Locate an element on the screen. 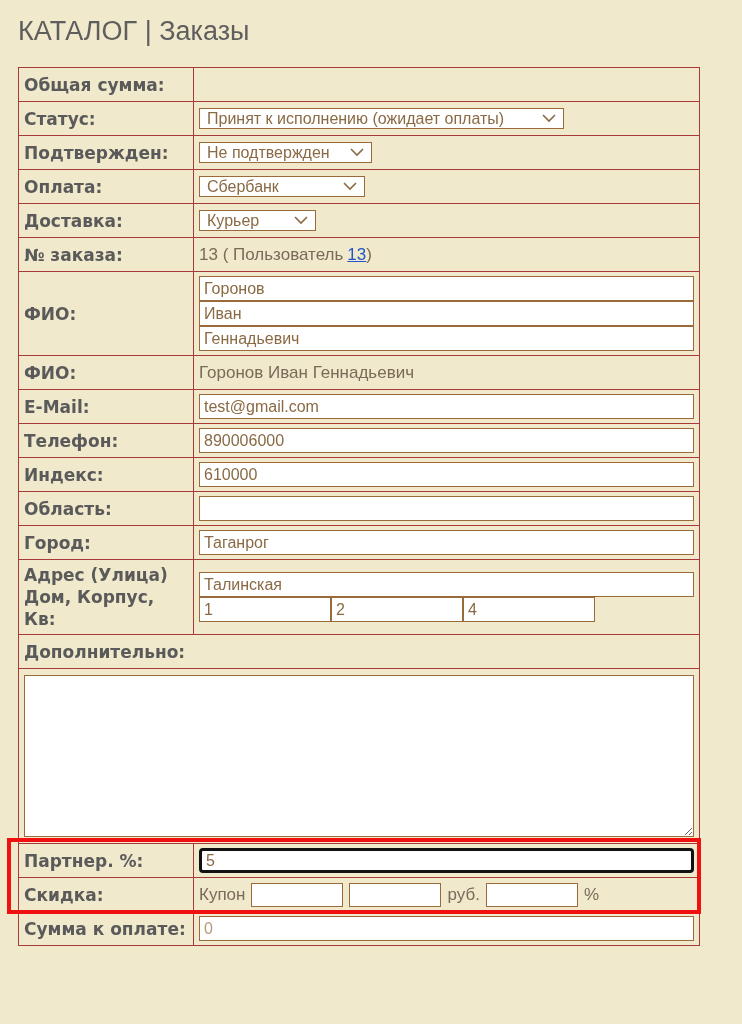  value-text: Купон is located at coordinates (222, 894).